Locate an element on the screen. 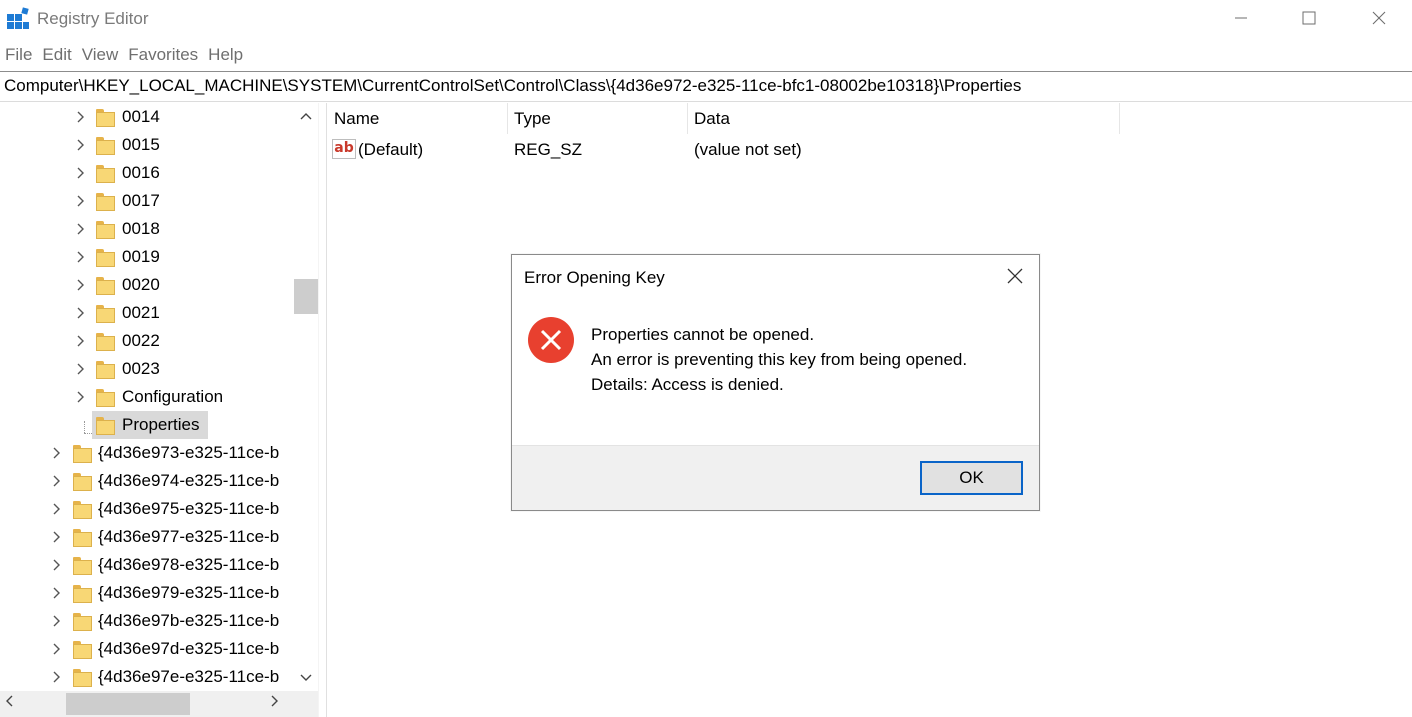 The height and width of the screenshot is (717, 1412). column-header-name: Name is located at coordinates (418, 118).